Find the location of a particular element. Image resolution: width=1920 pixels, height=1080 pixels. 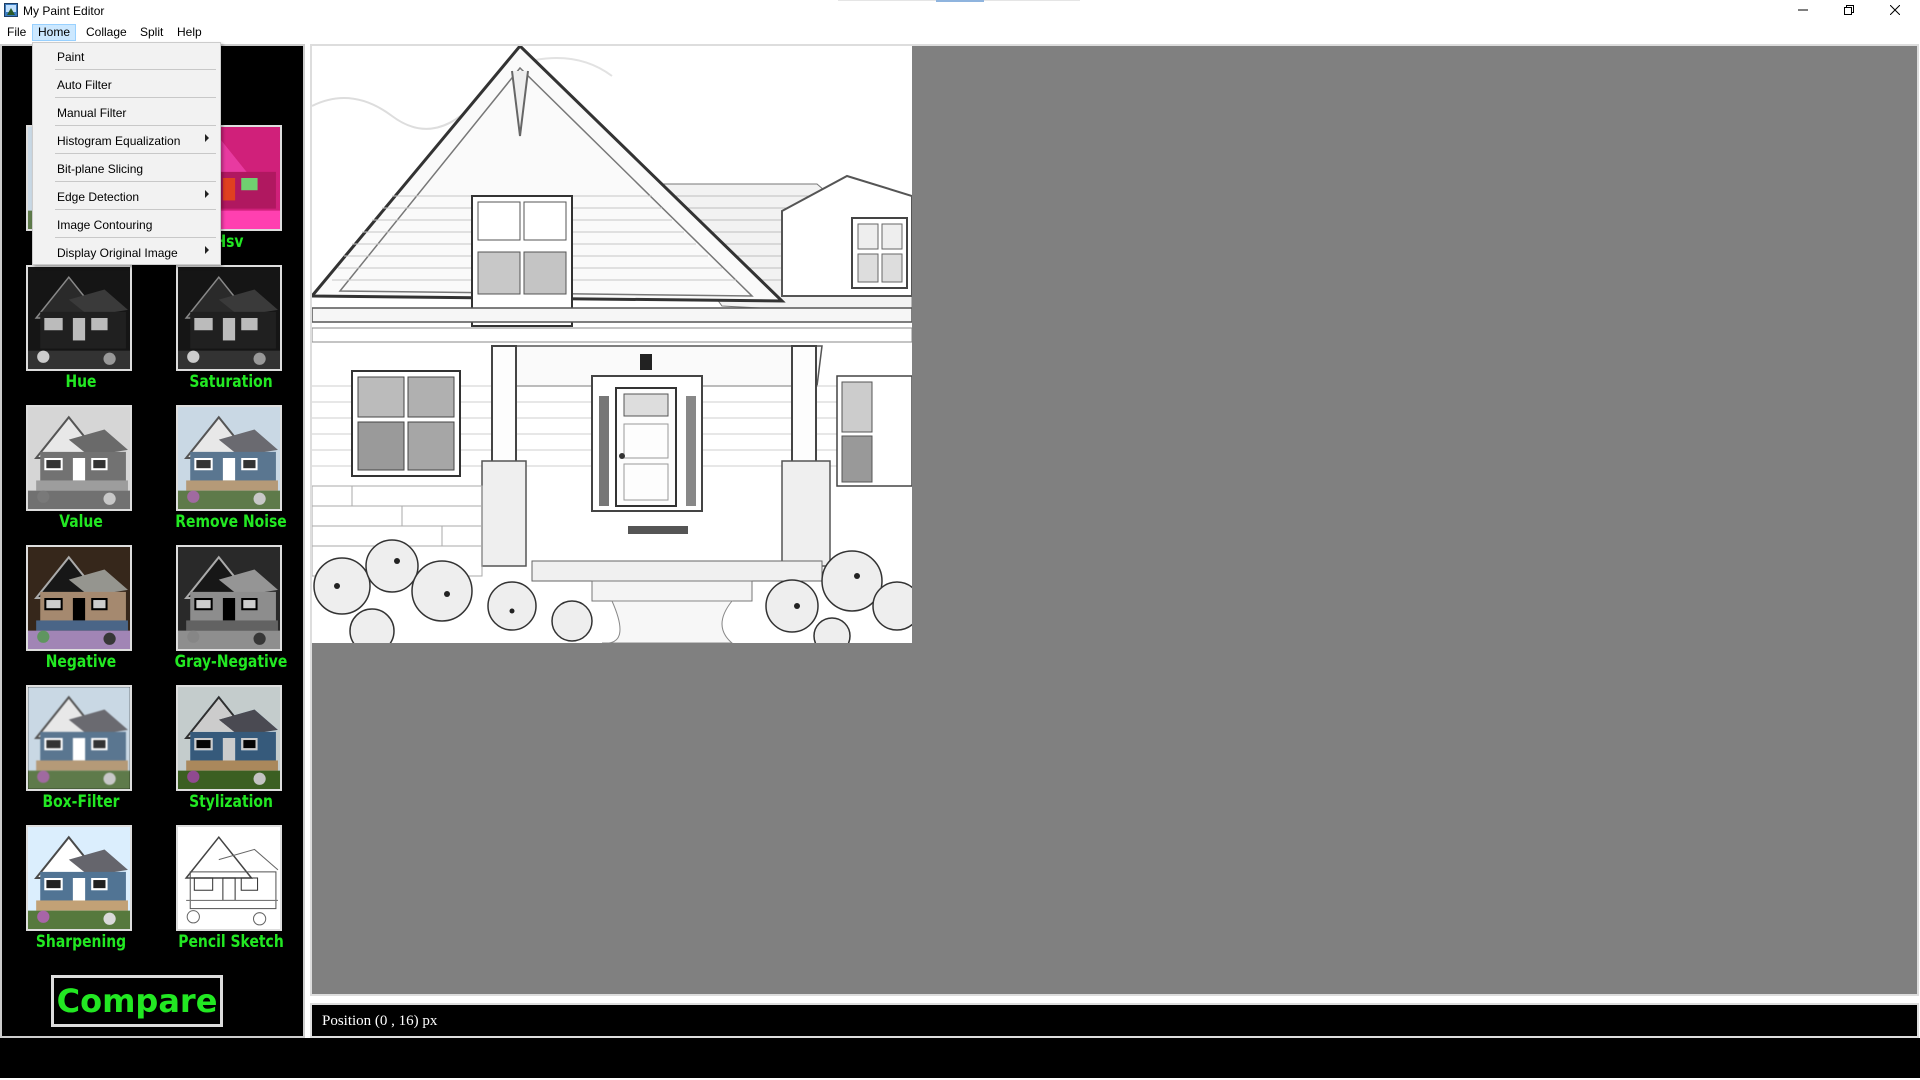

menu-home: Home is located at coordinates (54, 32).